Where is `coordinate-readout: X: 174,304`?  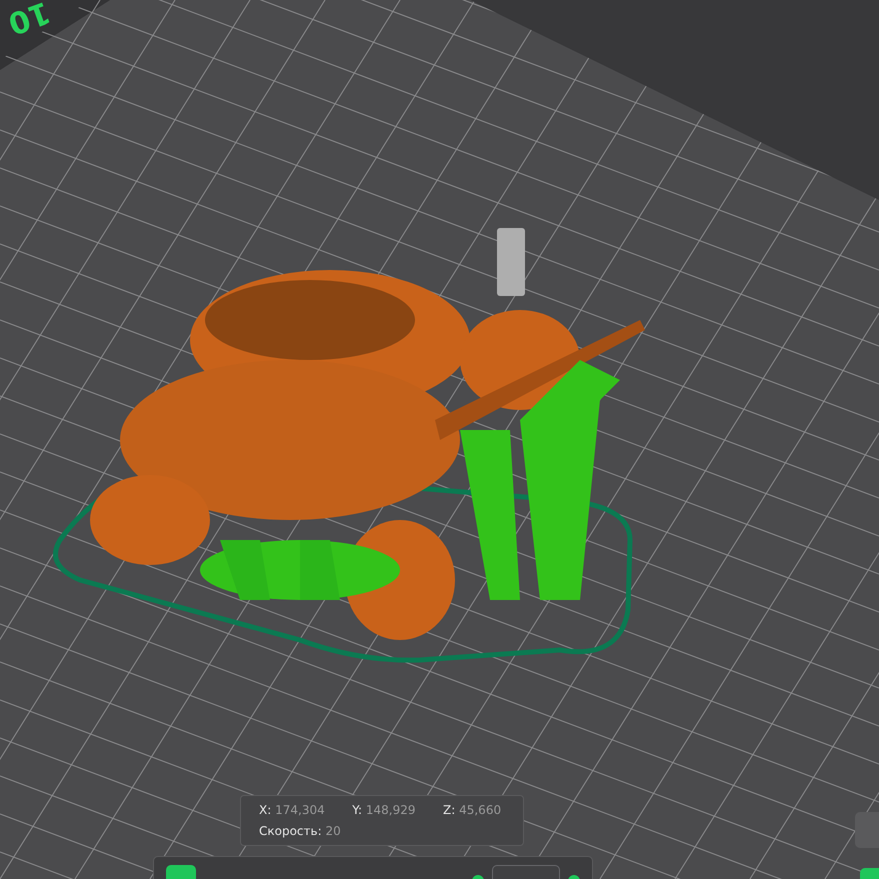
coordinate-readout: X: 174,304 is located at coordinates (291, 810).